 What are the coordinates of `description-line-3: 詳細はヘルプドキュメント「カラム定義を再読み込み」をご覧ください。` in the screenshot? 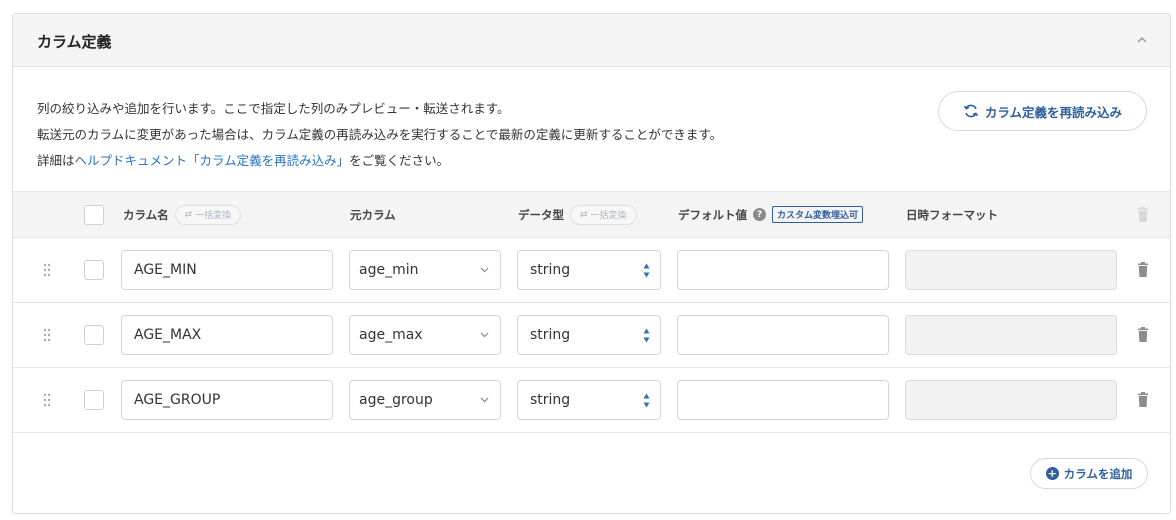 It's located at (379, 161).